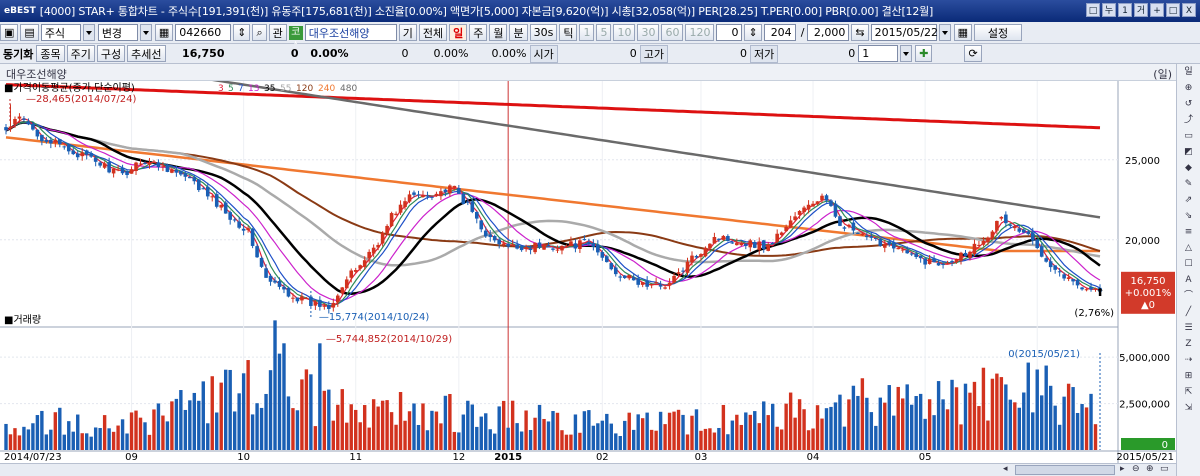  What do you see at coordinates (1189, 296) in the screenshot?
I see `tool-icon-14: ⌒` at bounding box center [1189, 296].